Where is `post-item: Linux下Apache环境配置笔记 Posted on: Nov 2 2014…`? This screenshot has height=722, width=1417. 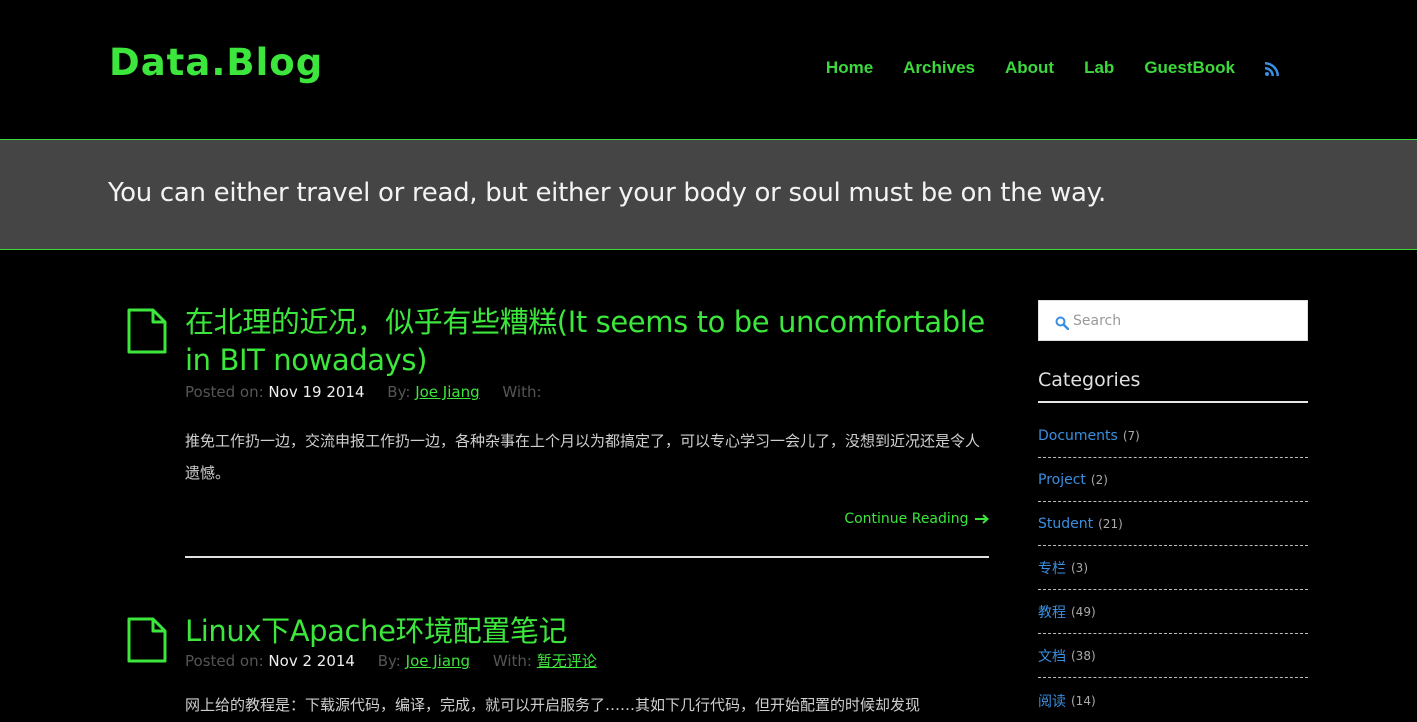
post-item: Linux下Apache环境配置笔记 Posted on: Nov 2 2014… is located at coordinates (558, 663).